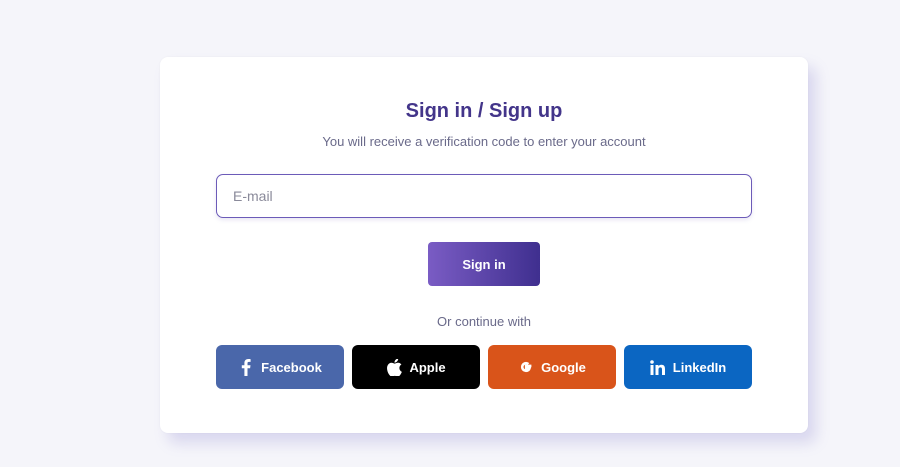 The image size is (900, 467). What do you see at coordinates (658, 367) in the screenshot?
I see `linkedin-icon` at bounding box center [658, 367].